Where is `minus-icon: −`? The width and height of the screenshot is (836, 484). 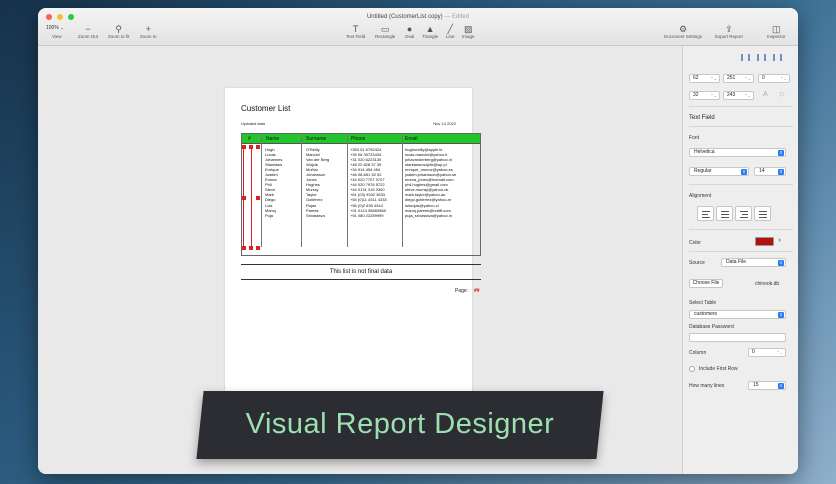
minus-icon: − is located at coordinates (88, 29).